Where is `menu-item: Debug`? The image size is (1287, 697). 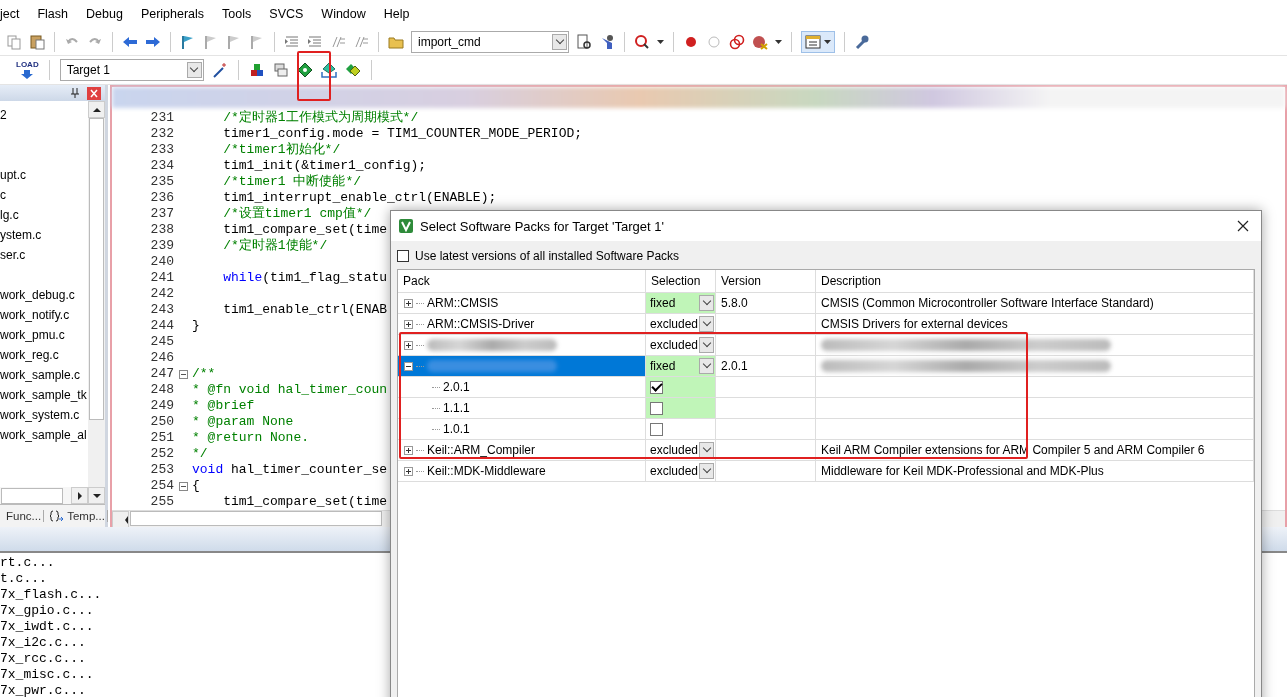 menu-item: Debug is located at coordinates (104, 14).